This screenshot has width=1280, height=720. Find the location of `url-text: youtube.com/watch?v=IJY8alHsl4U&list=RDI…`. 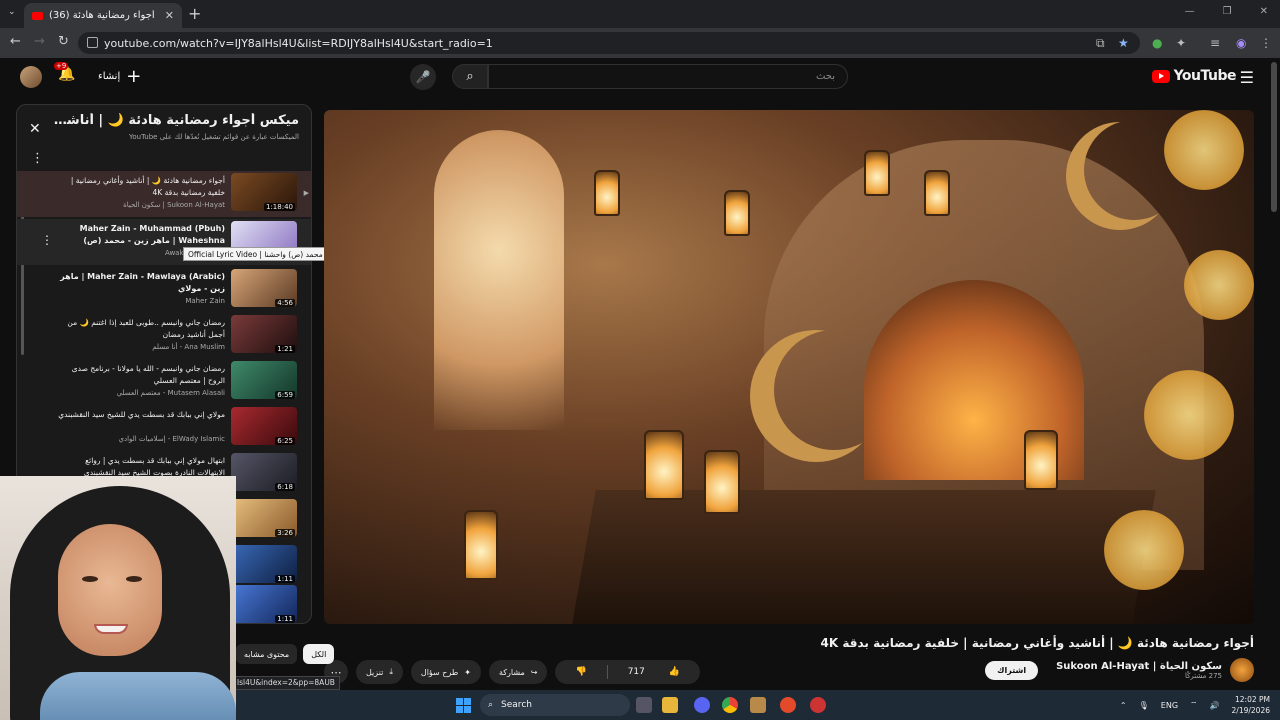

url-text: youtube.com/watch?v=IJY8alHsl4U&list=RDI… is located at coordinates (298, 43).